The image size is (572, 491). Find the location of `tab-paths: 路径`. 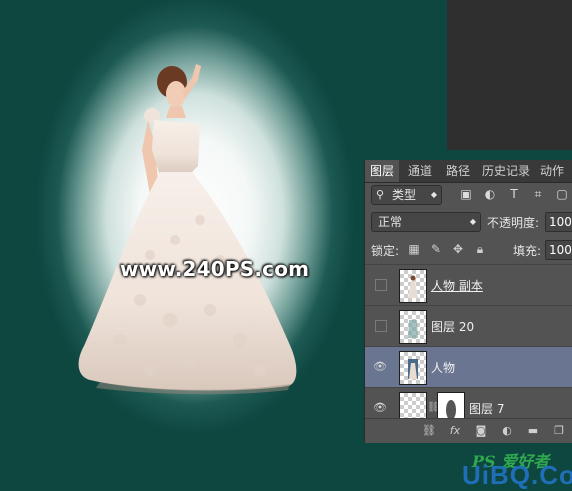

tab-paths: 路径 is located at coordinates (458, 171).